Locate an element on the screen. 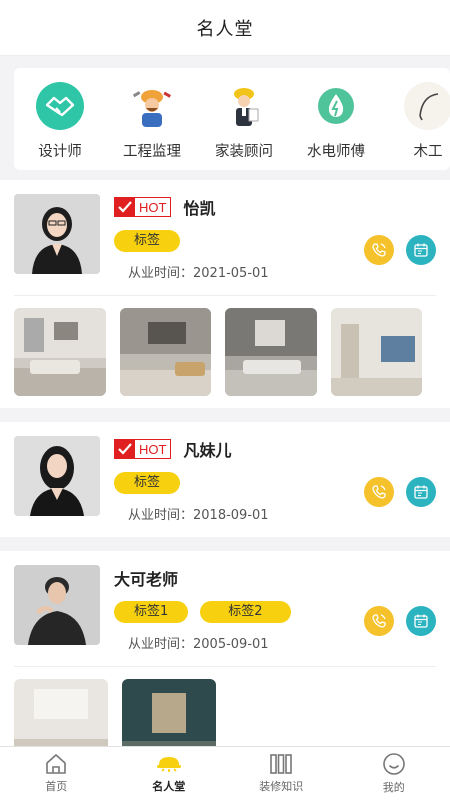  category-plumber-electrician: 水电师傅 is located at coordinates (336, 126).